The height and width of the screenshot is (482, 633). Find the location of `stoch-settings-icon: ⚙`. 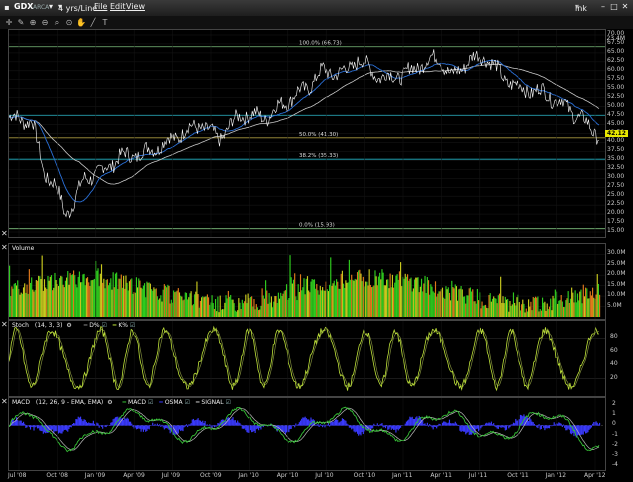

stoch-settings-icon: ⚙ is located at coordinates (68, 325).